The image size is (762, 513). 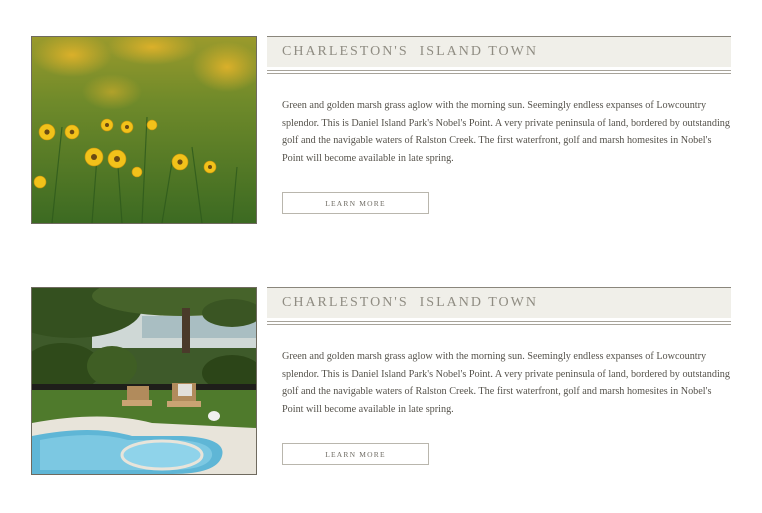 What do you see at coordinates (144, 130) in the screenshot?
I see `flowers-photo` at bounding box center [144, 130].